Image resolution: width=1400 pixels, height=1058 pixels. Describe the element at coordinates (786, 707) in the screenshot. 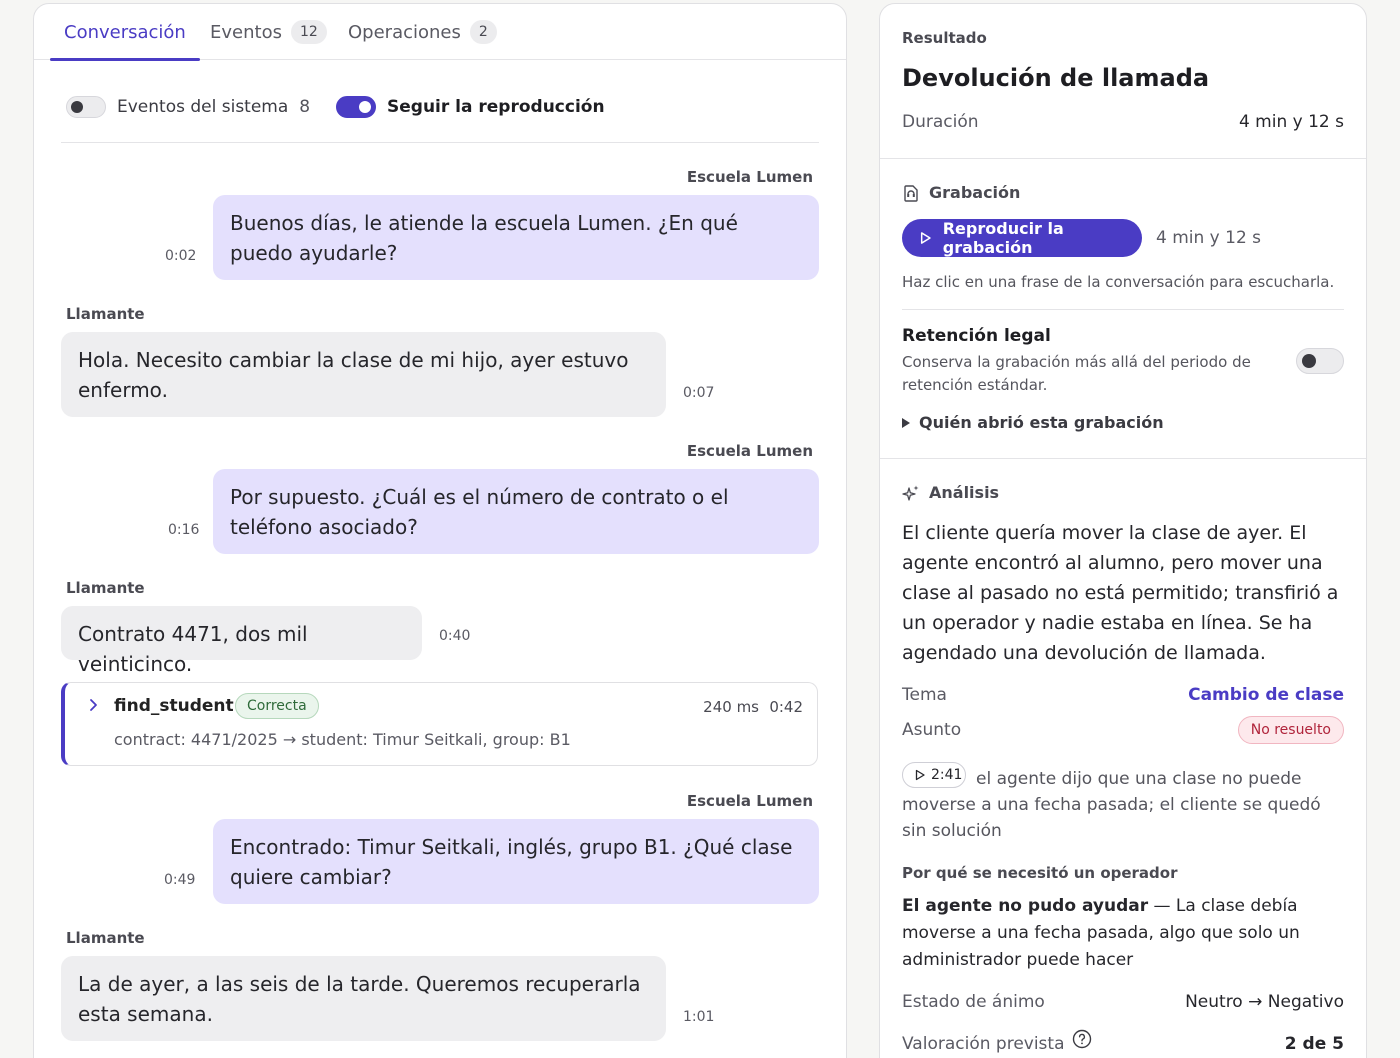

I see `tool-time: 0:42` at that location.